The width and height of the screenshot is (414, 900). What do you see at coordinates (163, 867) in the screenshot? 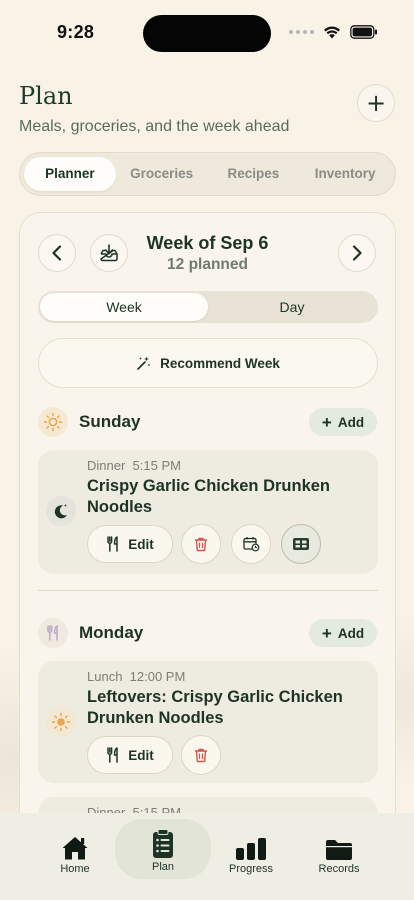
I see `tab-label: Plan` at bounding box center [163, 867].